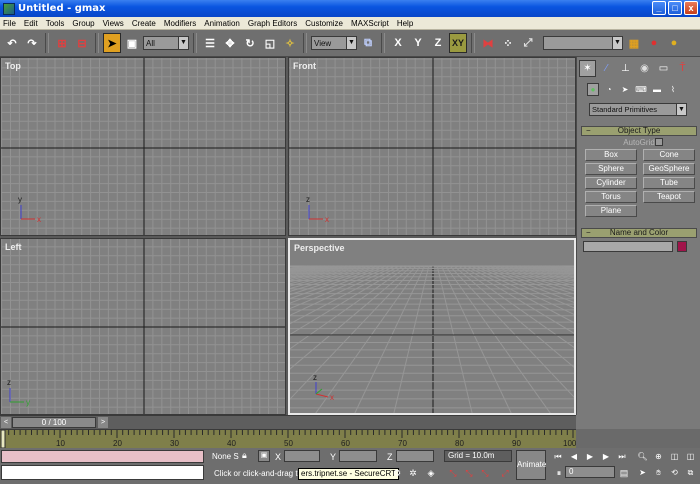  Describe the element at coordinates (611, 183) in the screenshot. I see `cylinder-button: Cylinder` at that location.